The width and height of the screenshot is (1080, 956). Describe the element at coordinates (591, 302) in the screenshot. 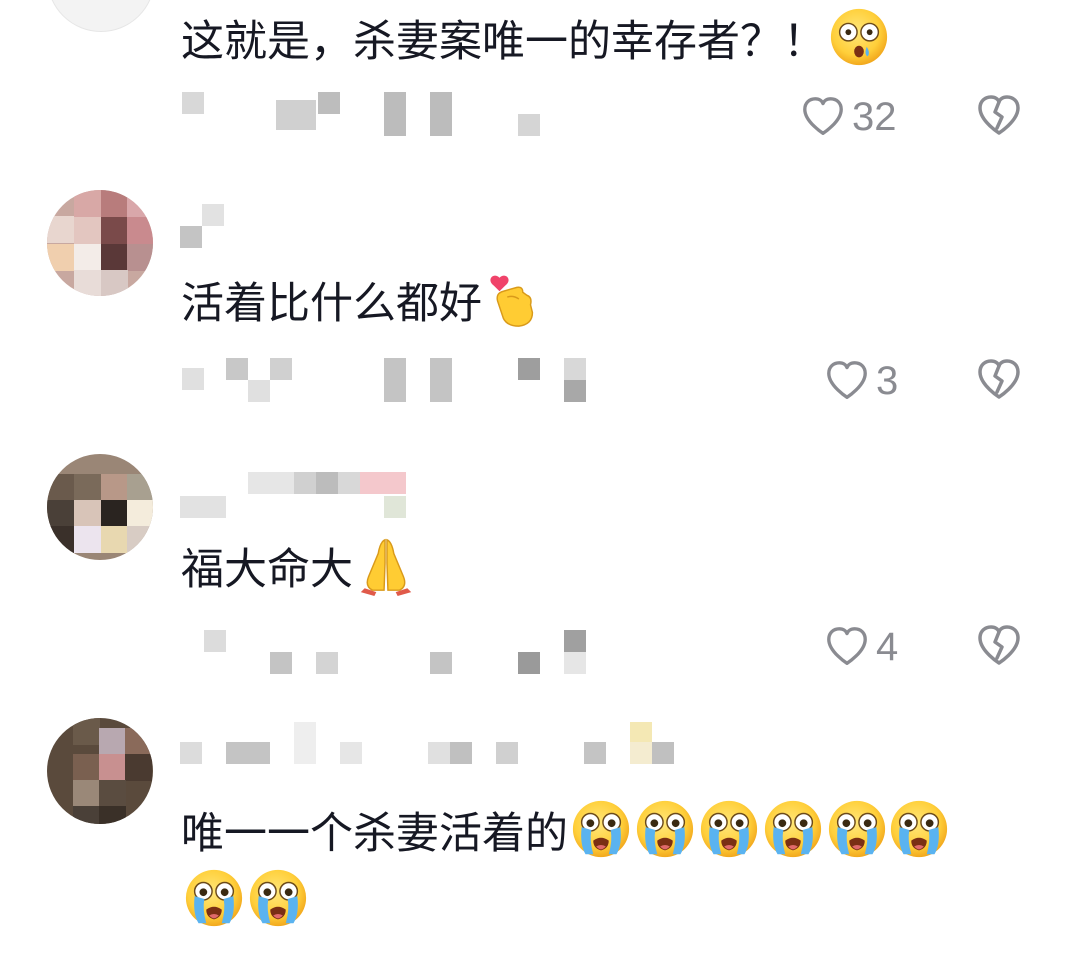

I see `comment-text: 活着比什么都好` at that location.